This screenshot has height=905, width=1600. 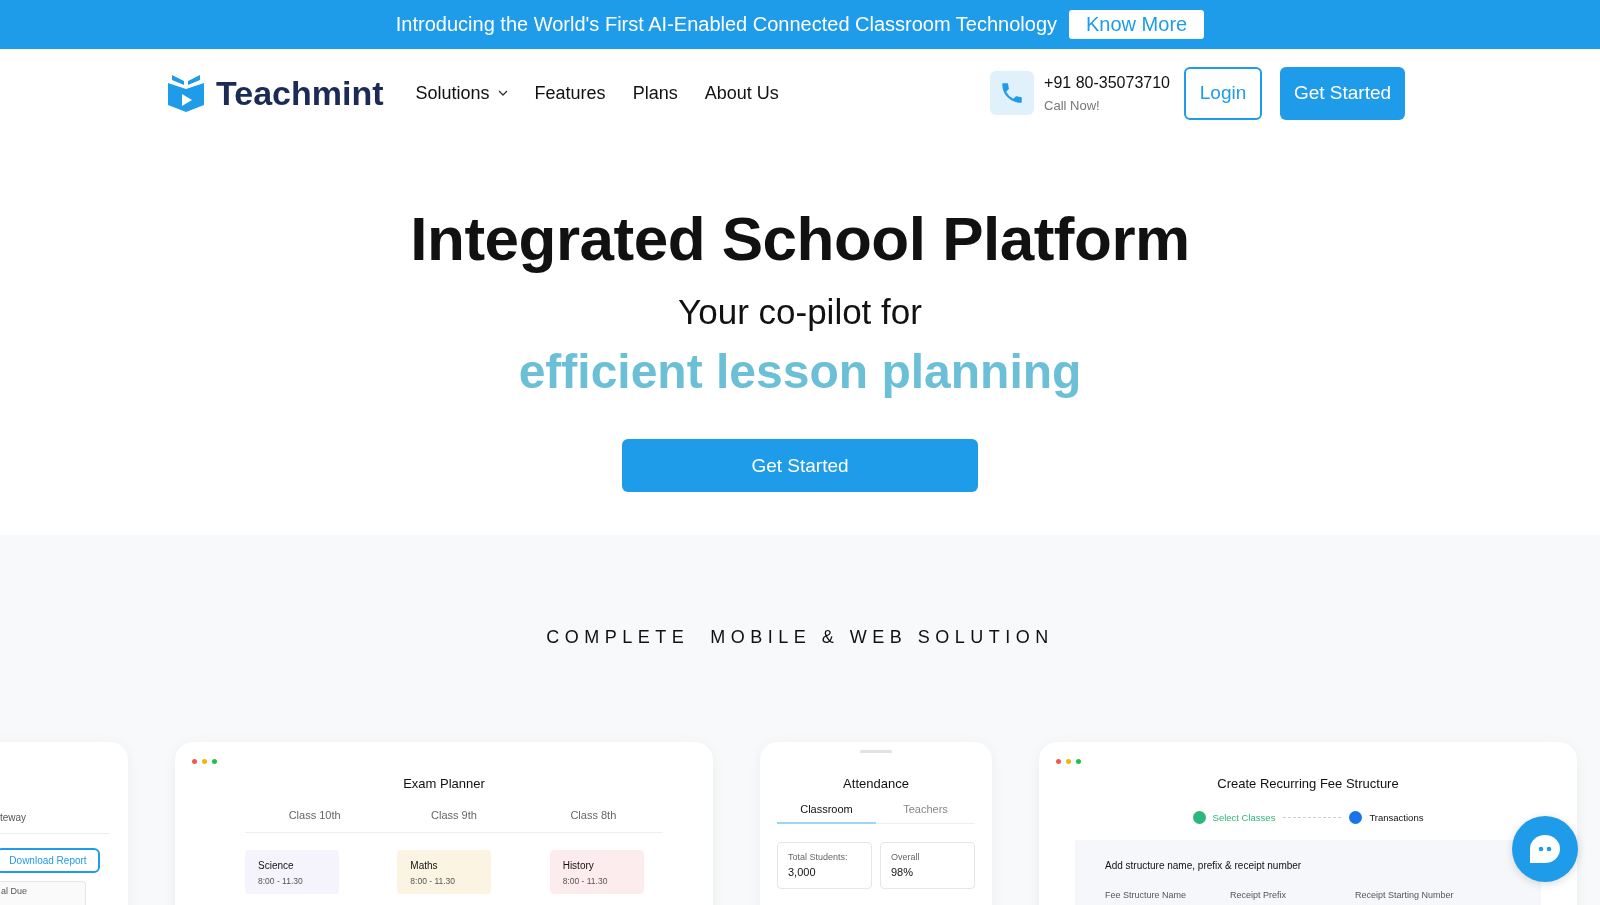 What do you see at coordinates (454, 816) in the screenshot?
I see `class-label: Class 9th` at bounding box center [454, 816].